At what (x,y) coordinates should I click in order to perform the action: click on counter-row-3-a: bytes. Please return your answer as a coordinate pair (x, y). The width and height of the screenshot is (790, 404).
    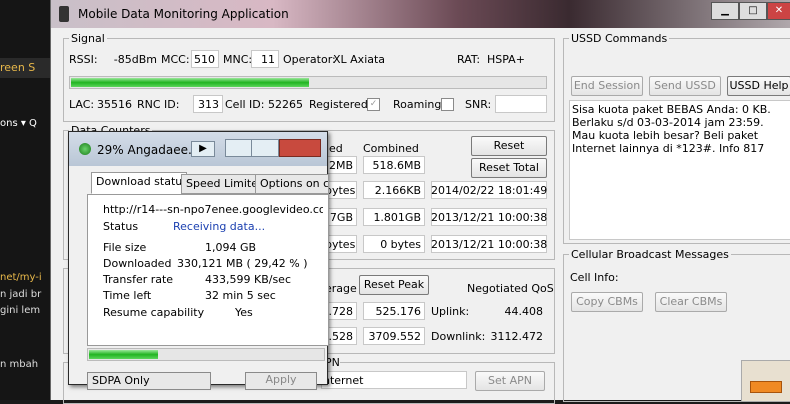
    Looking at the image, I should click on (340, 244).